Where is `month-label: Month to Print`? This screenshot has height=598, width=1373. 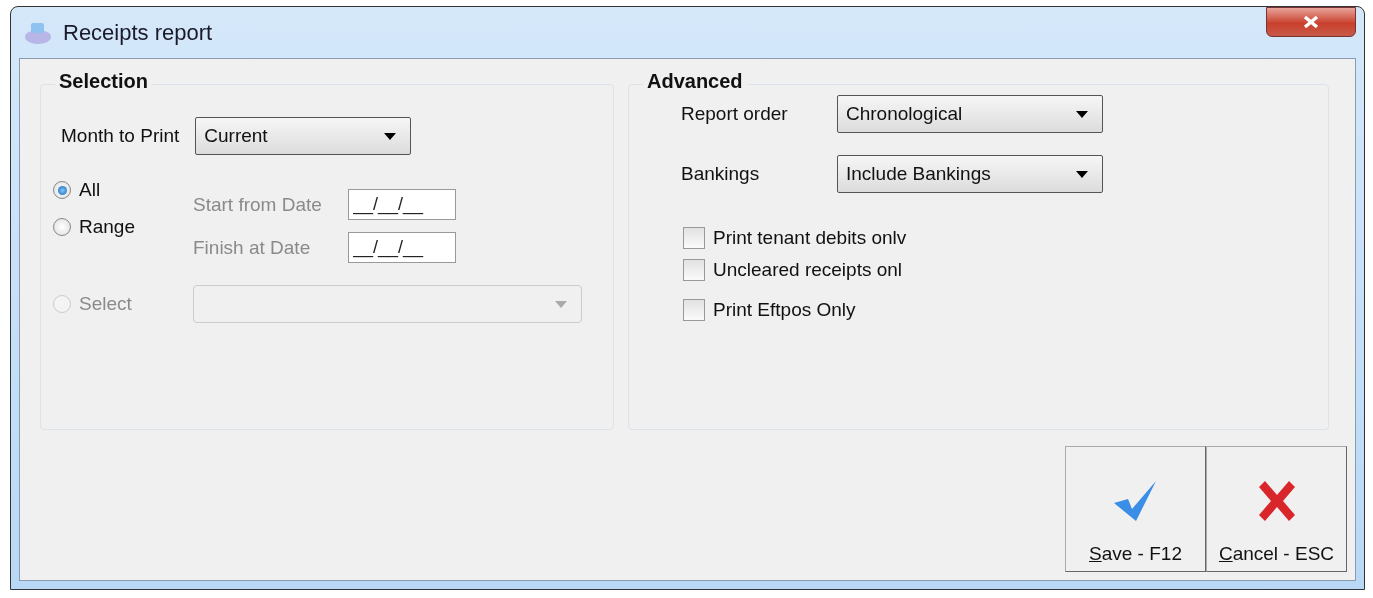
month-label: Month to Print is located at coordinates (120, 136).